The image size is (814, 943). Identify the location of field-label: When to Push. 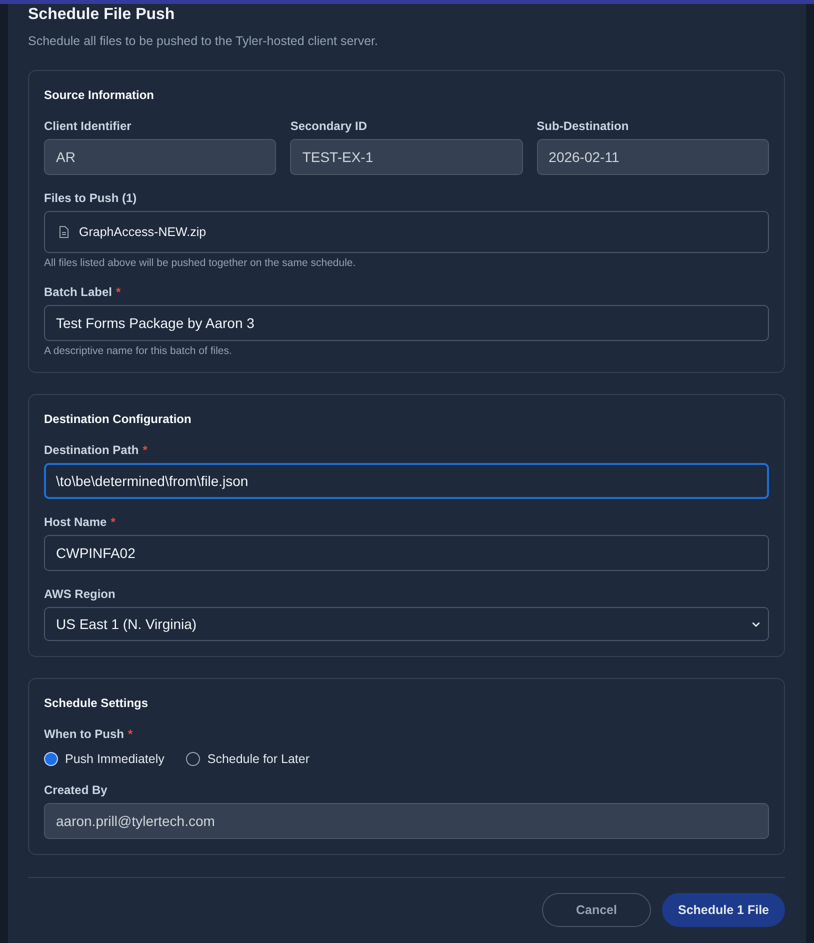
(84, 734).